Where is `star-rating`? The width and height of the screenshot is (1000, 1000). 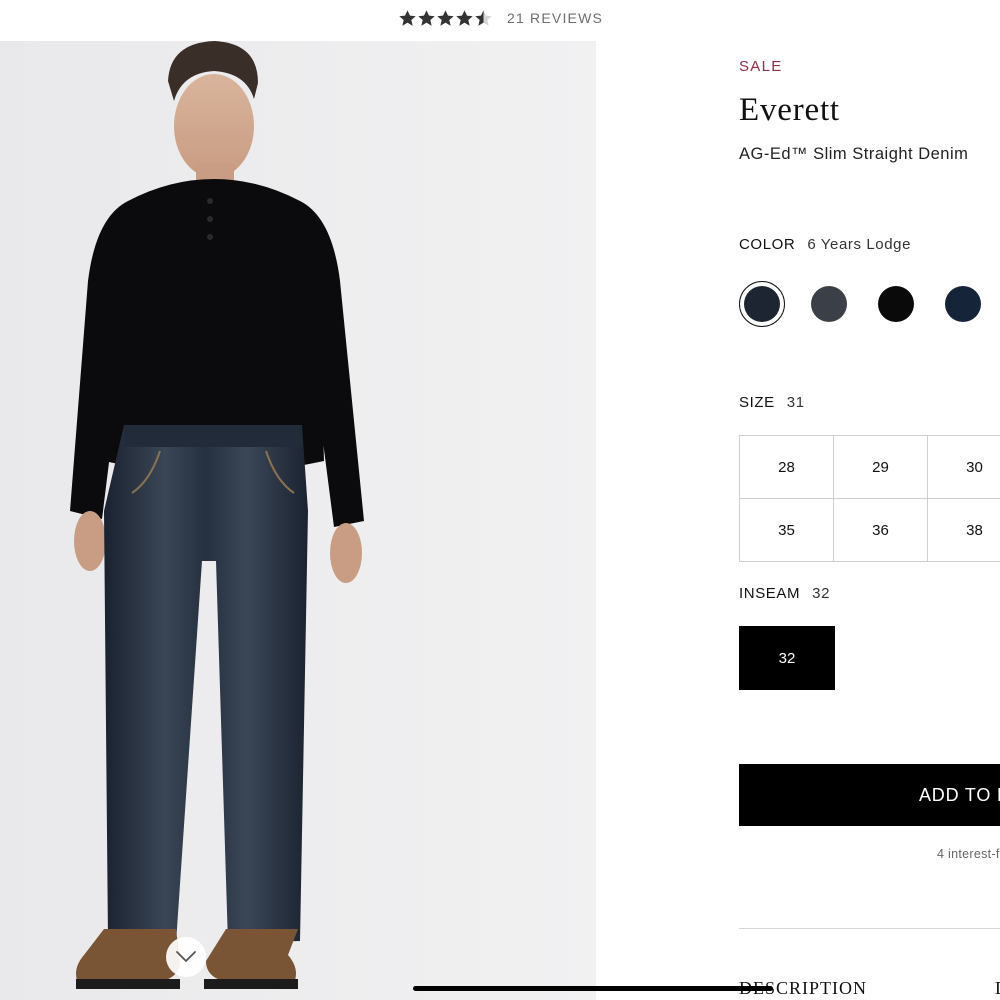
star-rating is located at coordinates (445, 18).